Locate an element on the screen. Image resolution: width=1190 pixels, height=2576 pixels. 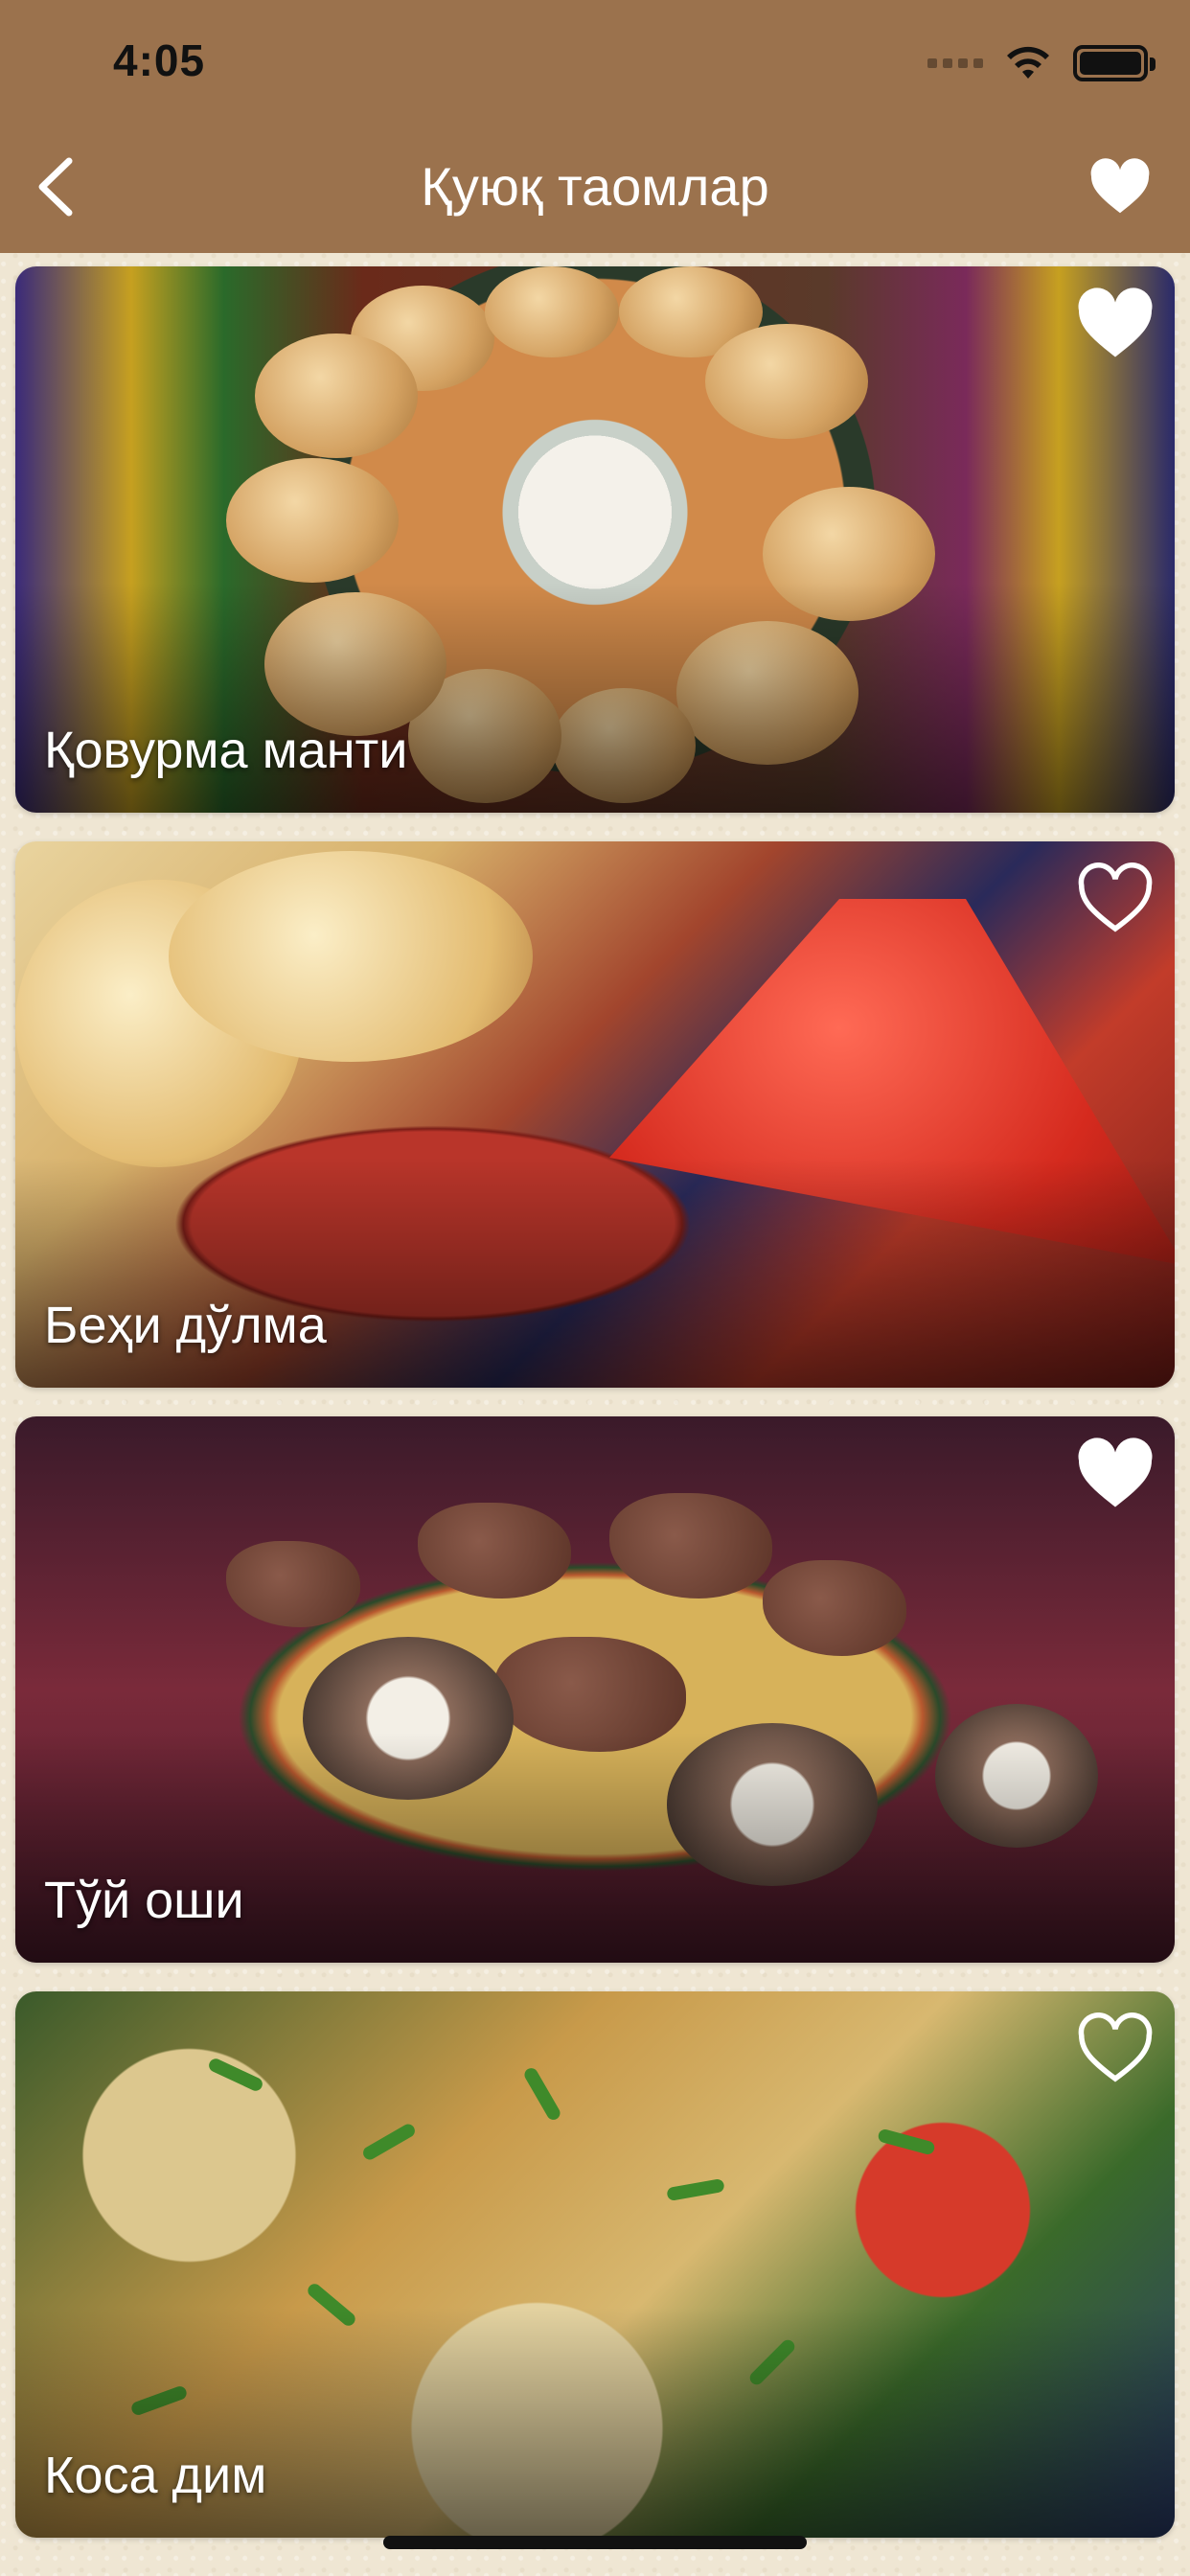
recipe-title: Коса дим is located at coordinates (155, 2475).